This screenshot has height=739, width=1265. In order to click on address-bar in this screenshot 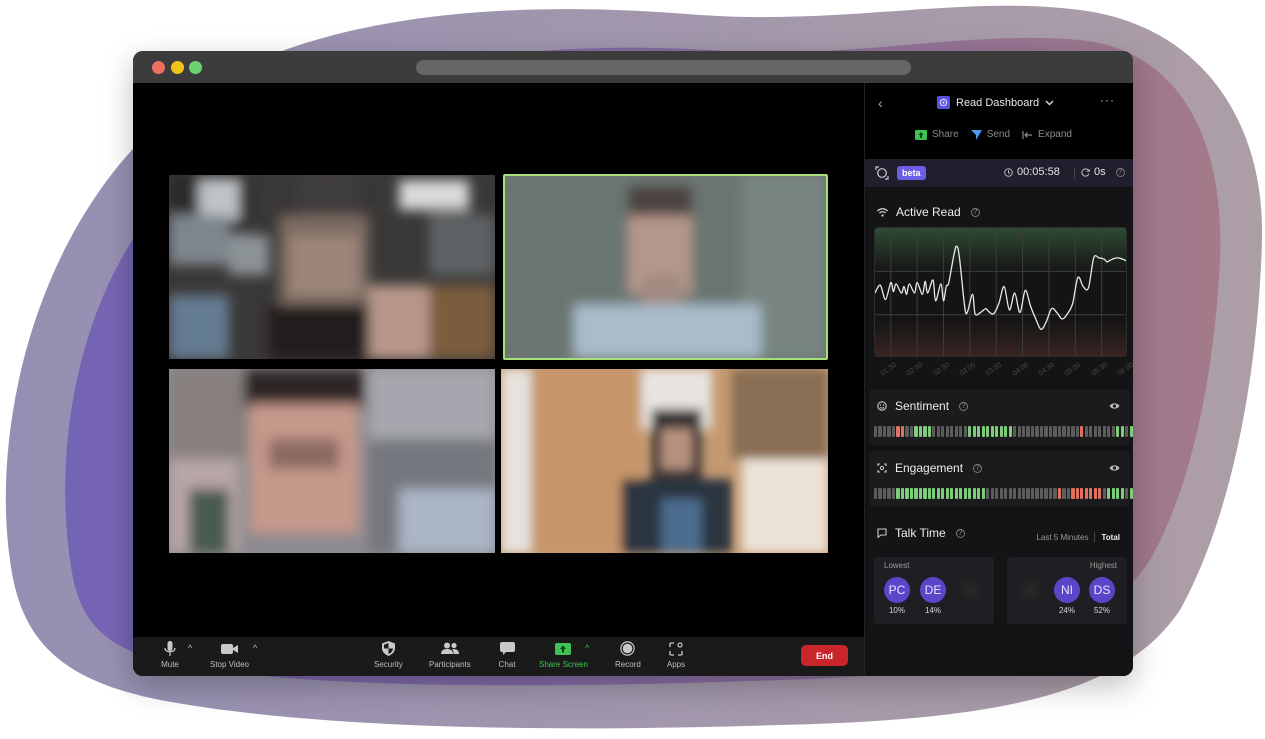, I will do `click(663, 67)`.